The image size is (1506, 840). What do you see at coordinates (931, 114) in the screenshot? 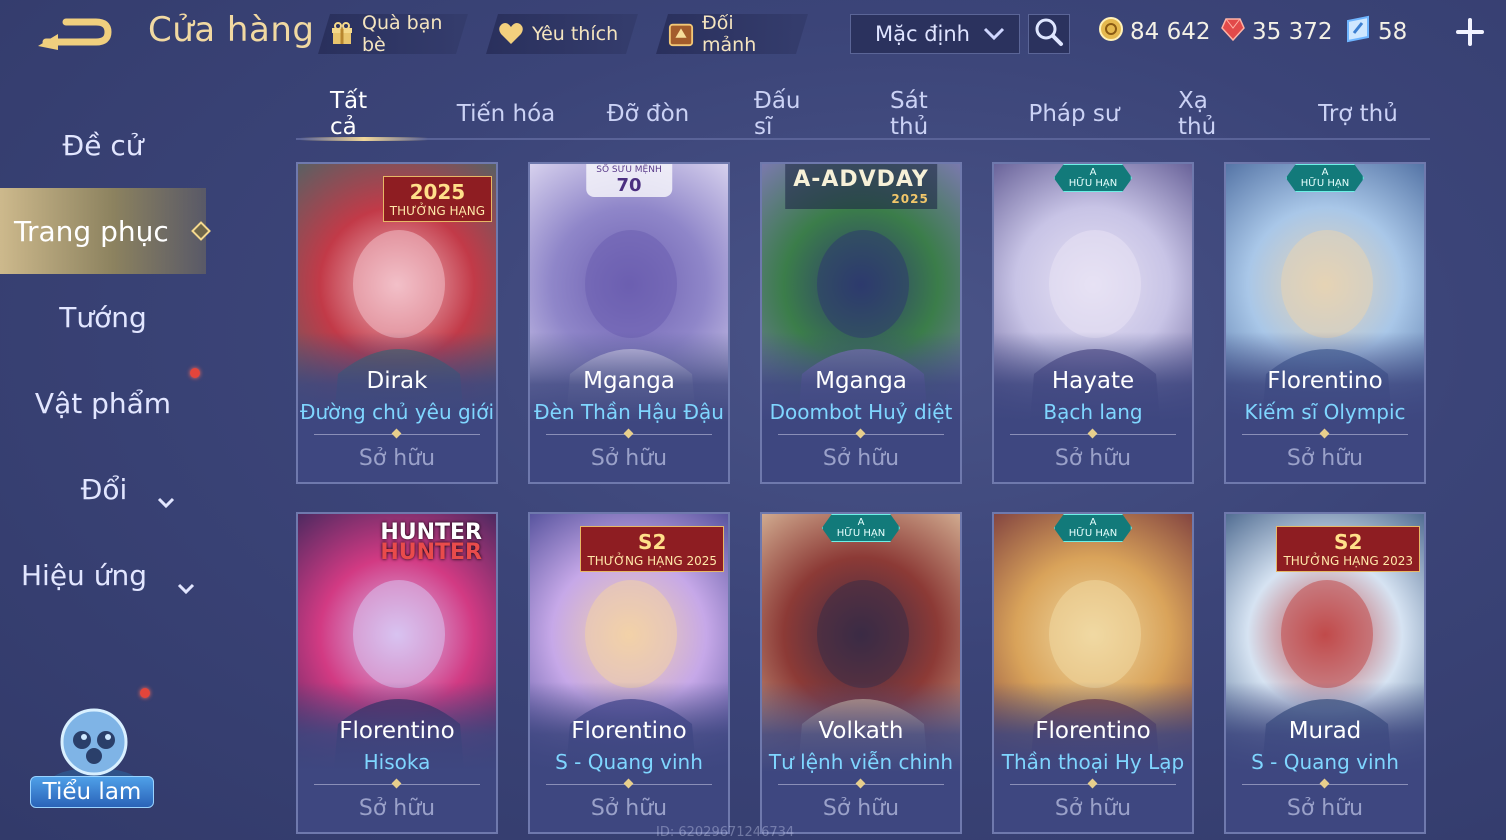
I see `tab-assassin: Sát thủ` at bounding box center [931, 114].